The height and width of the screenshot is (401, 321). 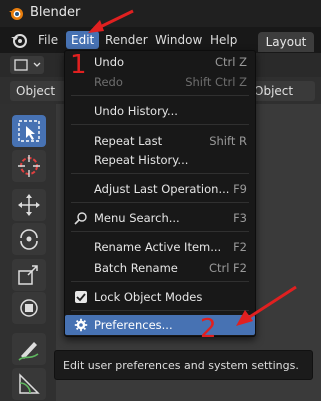 What do you see at coordinates (48, 40) in the screenshot?
I see `menu-file: File` at bounding box center [48, 40].